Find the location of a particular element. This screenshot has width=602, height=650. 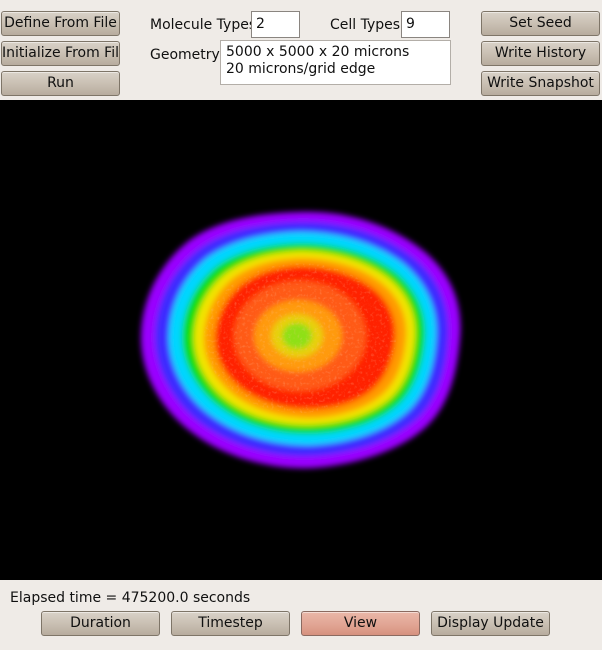

colony-speckle is located at coordinates (300, 338).